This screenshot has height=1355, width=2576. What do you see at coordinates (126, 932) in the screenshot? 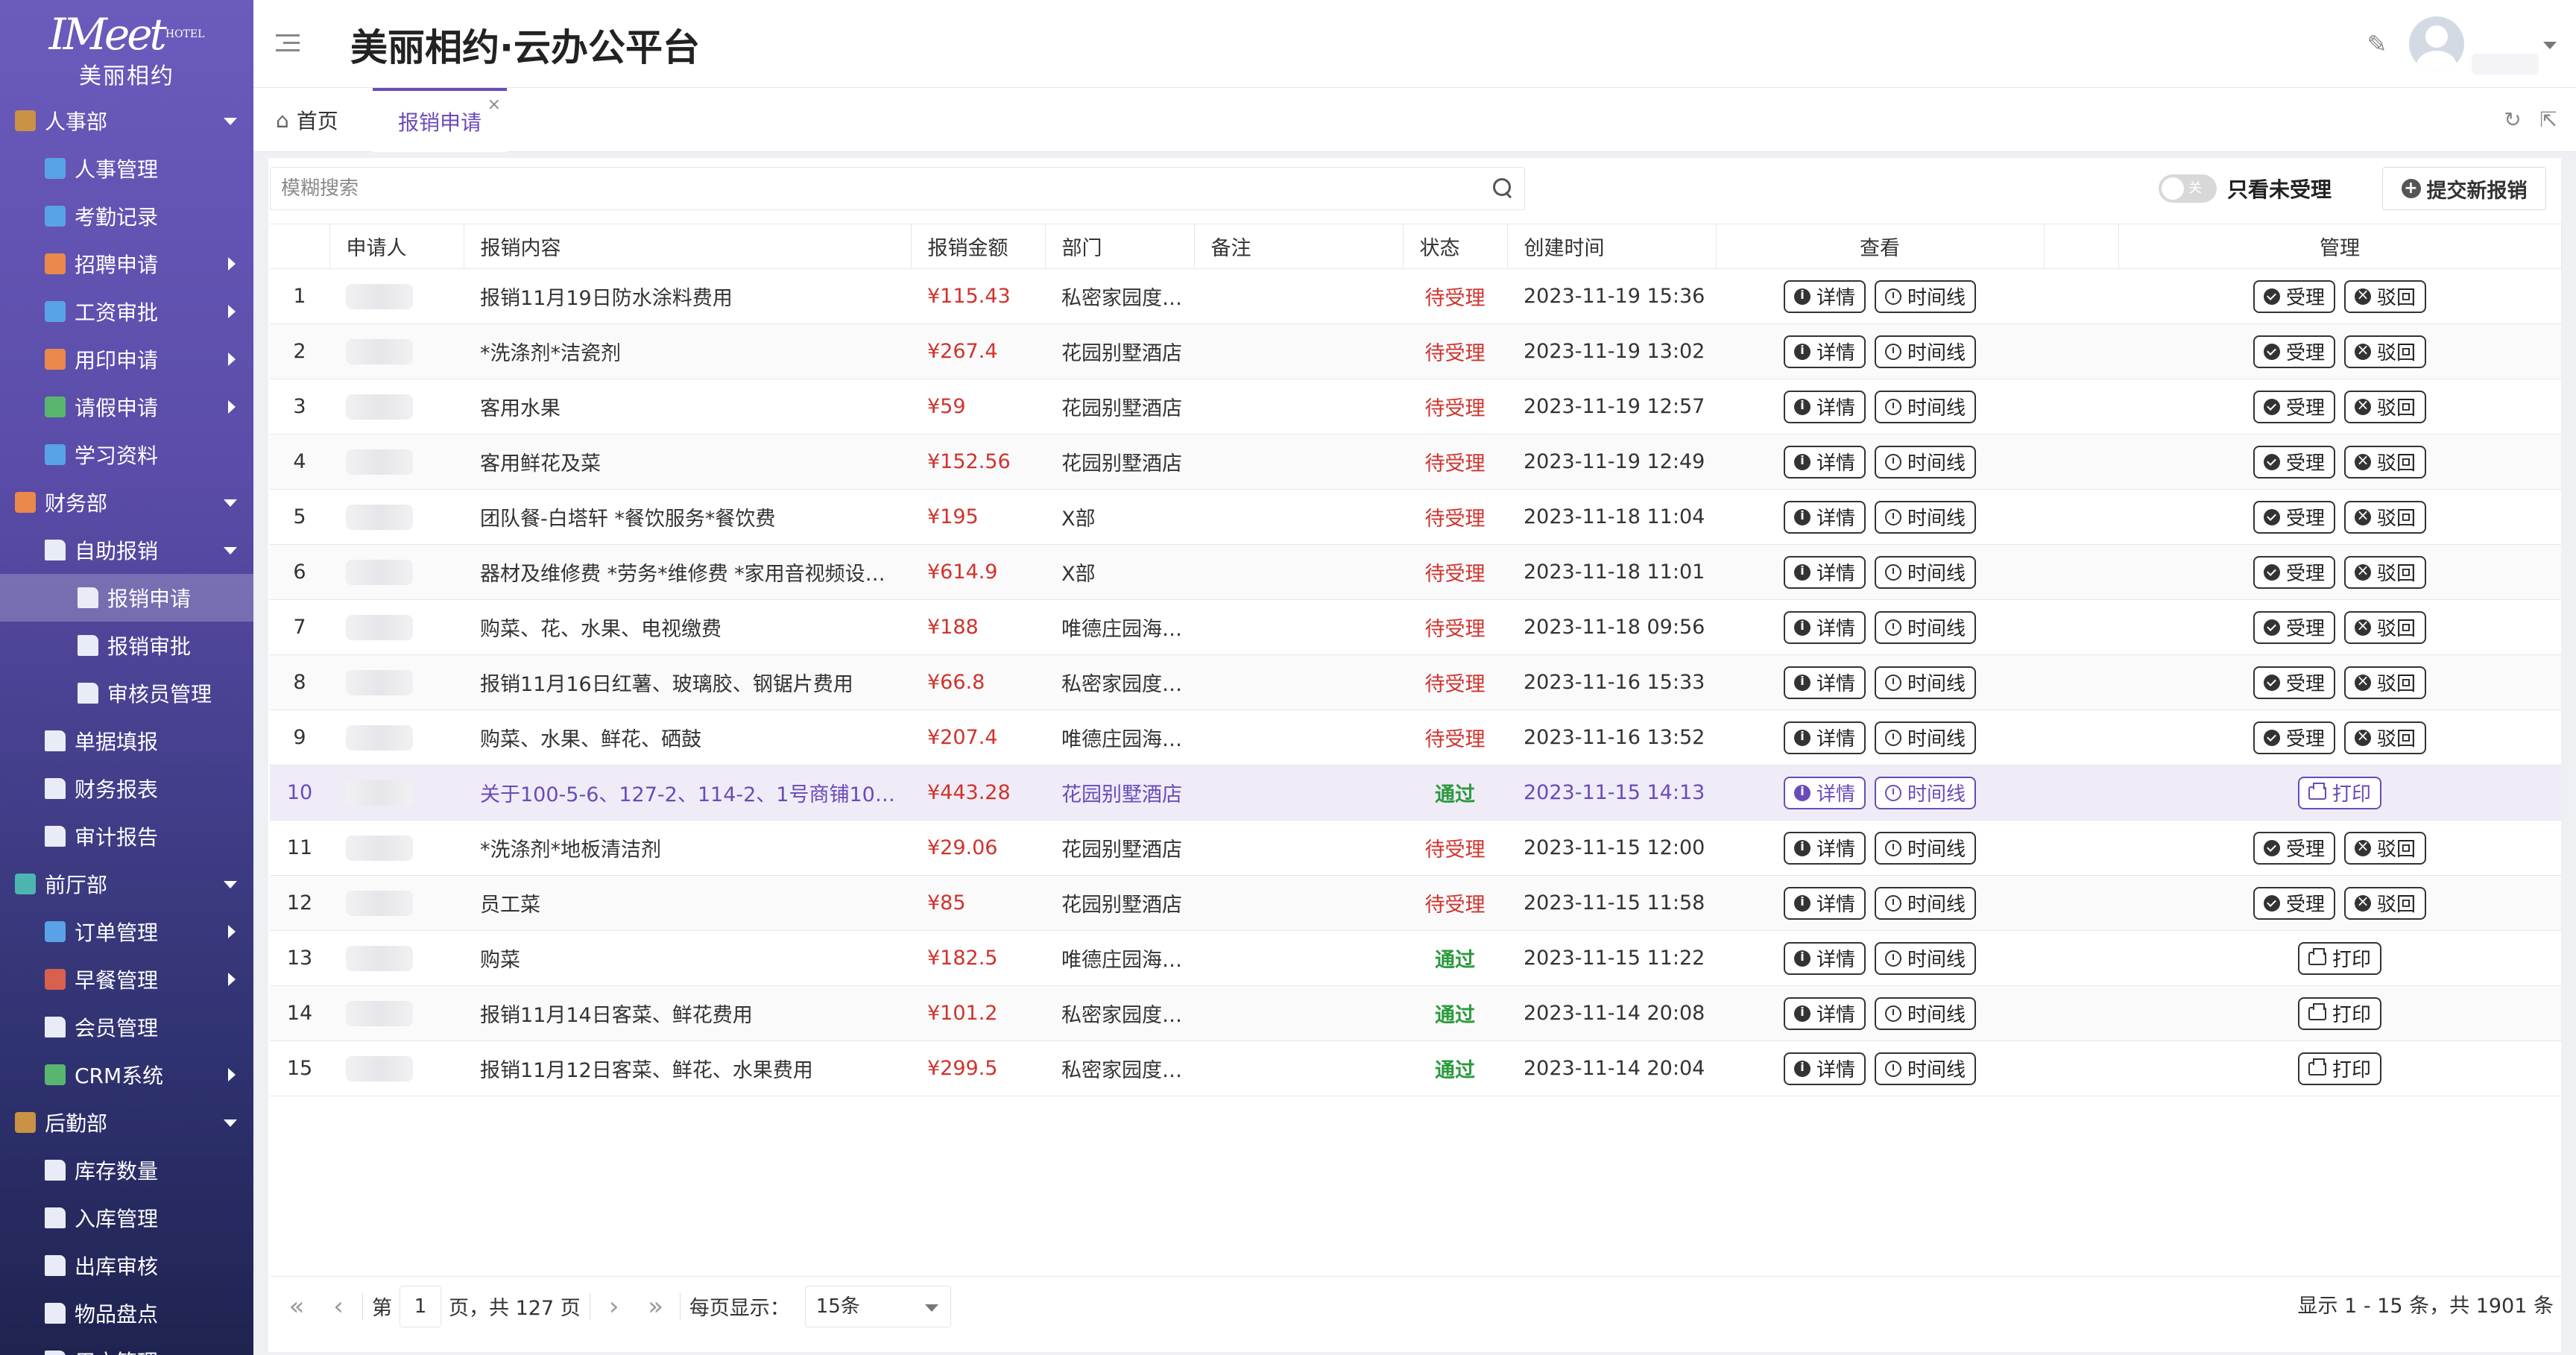
I see `sidebar-item: 订单管理` at bounding box center [126, 932].